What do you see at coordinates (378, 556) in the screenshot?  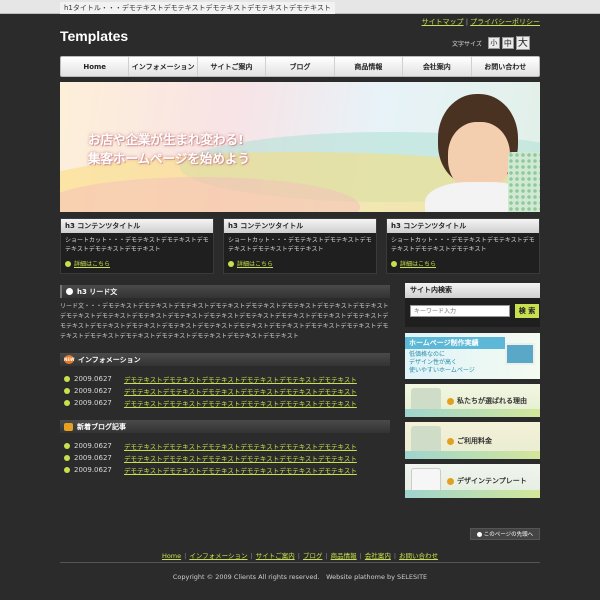 I see `footer-link-company: 会社案内` at bounding box center [378, 556].